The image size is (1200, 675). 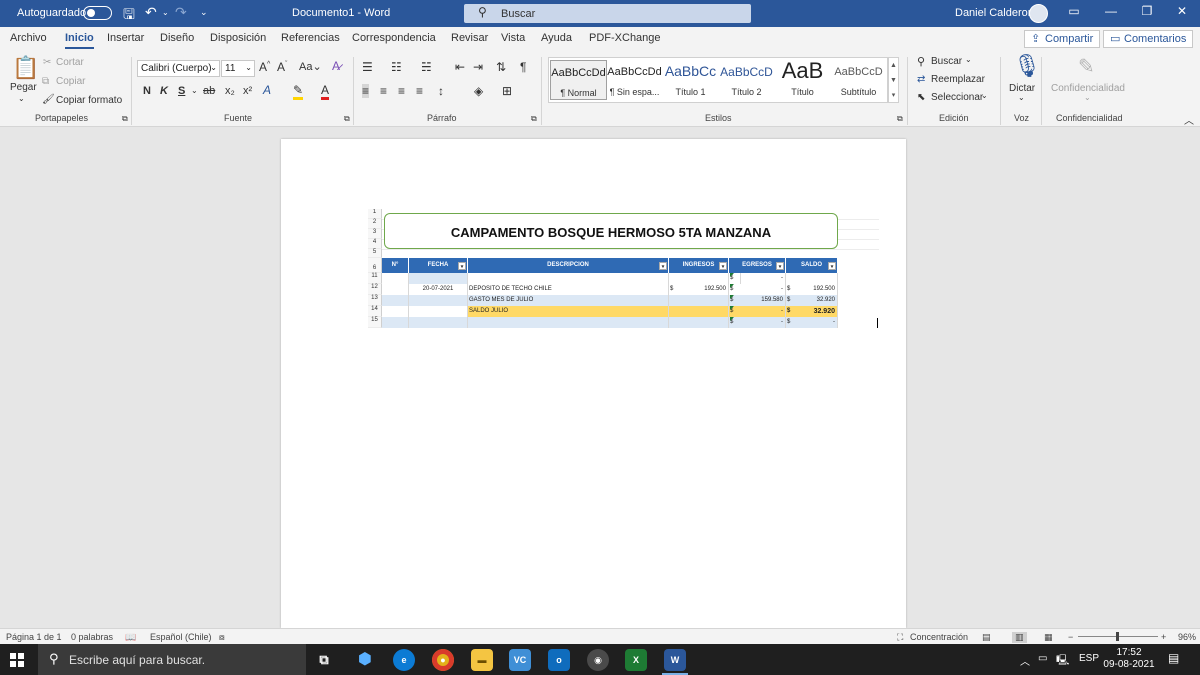 I want to click on taskbar-search: ⚲ Escribe aquí para buscar., so click(x=172, y=659).